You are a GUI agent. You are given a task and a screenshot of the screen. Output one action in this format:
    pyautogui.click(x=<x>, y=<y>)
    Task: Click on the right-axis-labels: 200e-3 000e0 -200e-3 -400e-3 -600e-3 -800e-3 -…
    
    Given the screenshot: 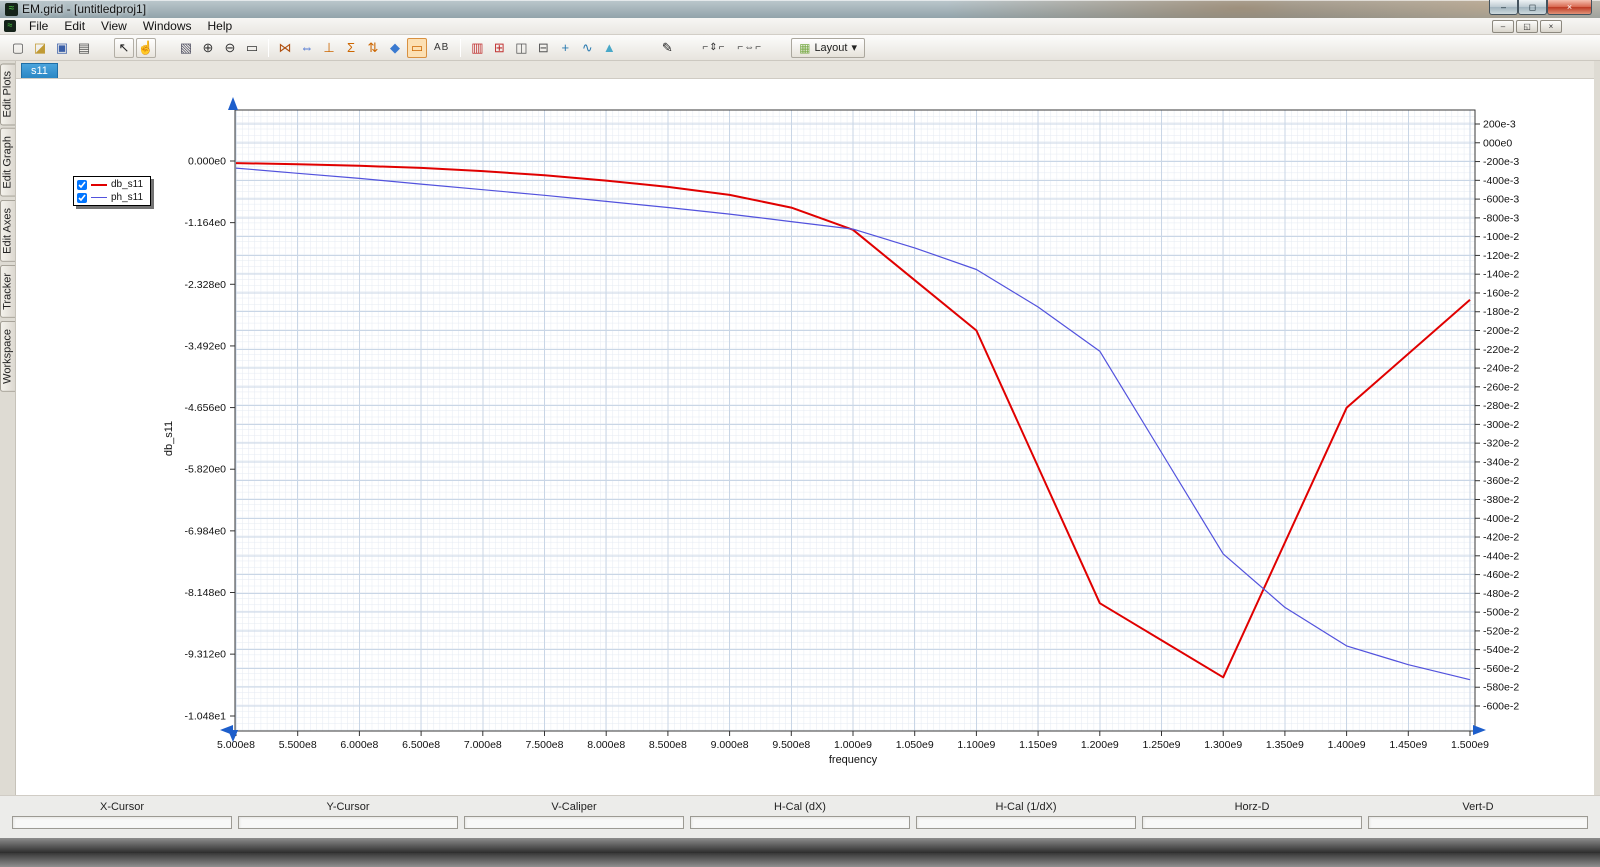 What is the action you would take?
    pyautogui.click(x=1497, y=416)
    